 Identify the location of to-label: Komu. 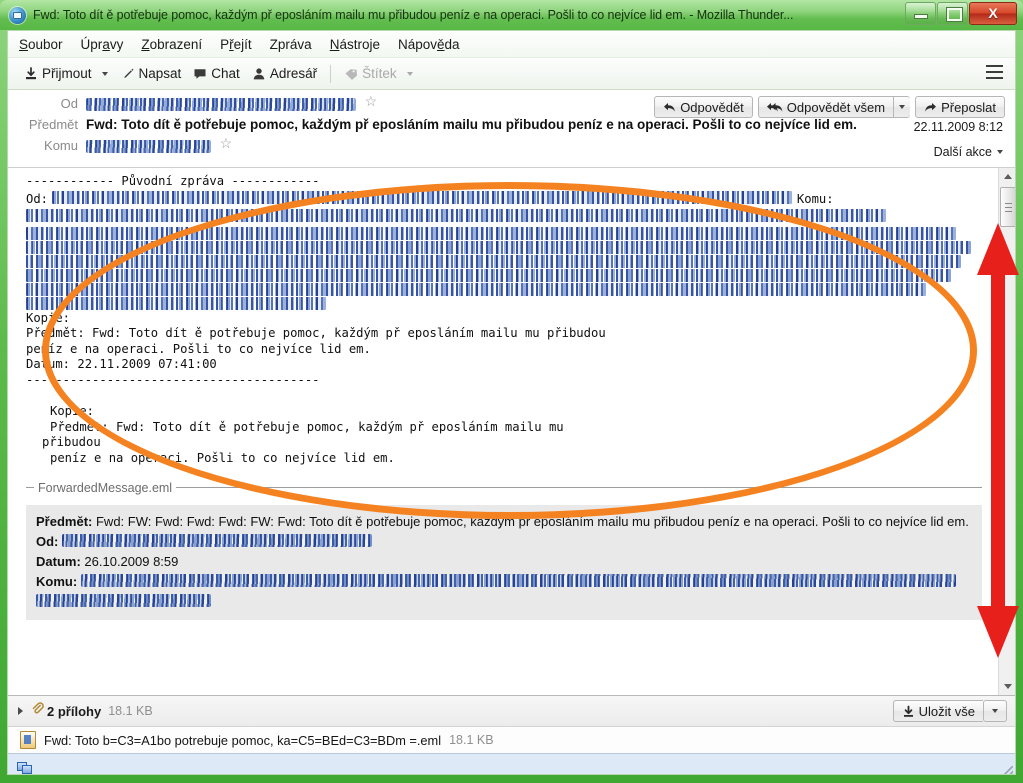
(61, 145).